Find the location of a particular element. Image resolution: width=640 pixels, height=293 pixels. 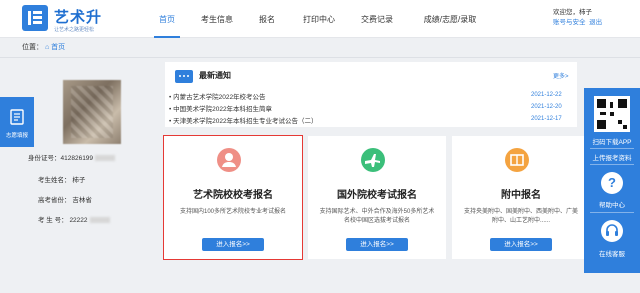

logo-name: 艺术升 is located at coordinates (78, 17).